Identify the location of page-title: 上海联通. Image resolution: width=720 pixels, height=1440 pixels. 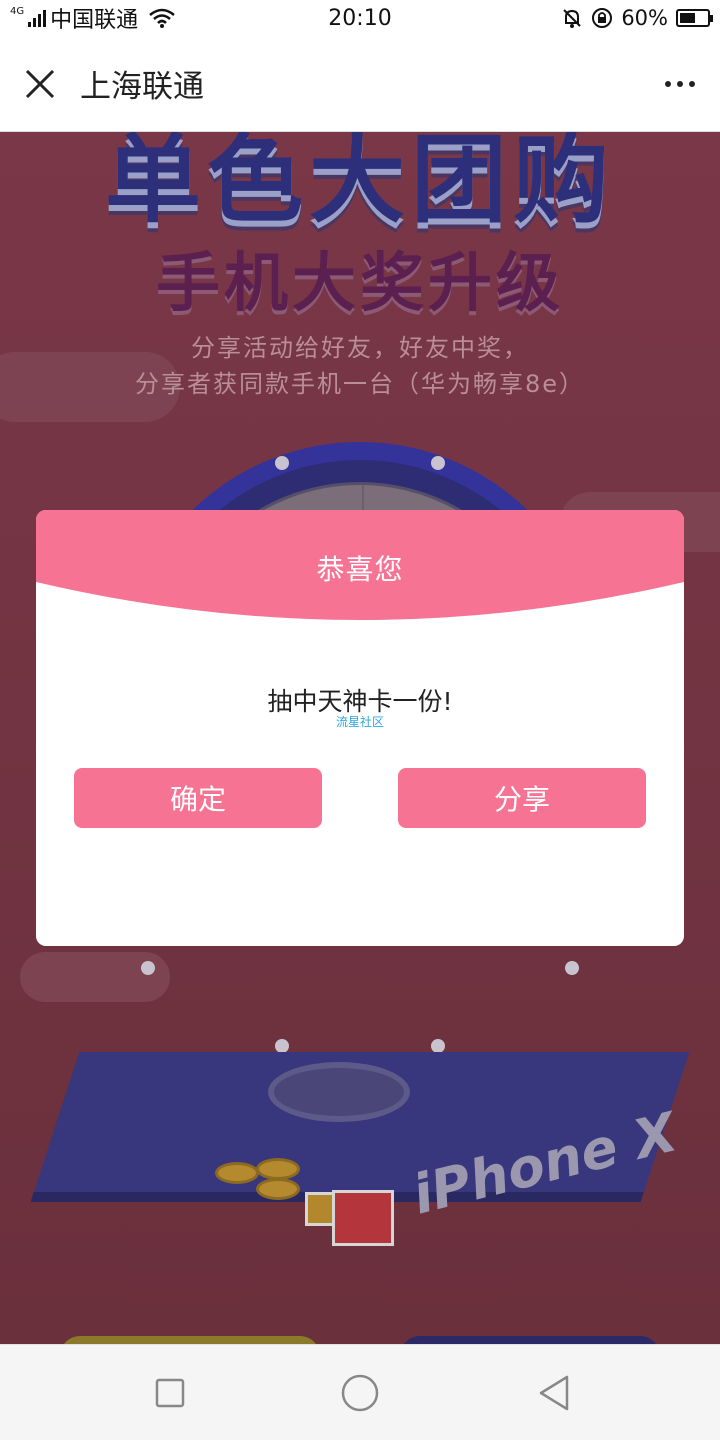
(142, 87).